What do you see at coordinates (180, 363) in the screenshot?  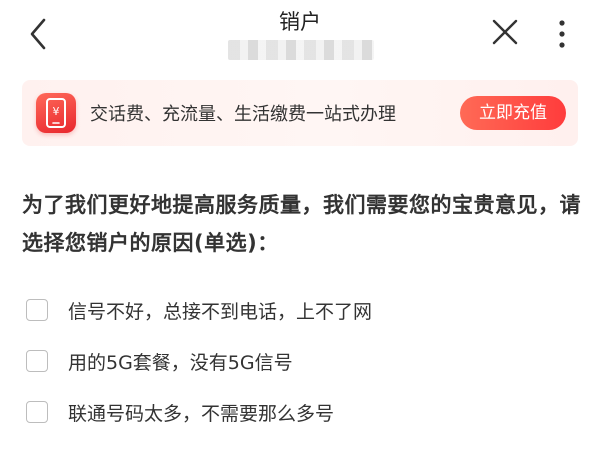 I see `option-label: 用的5G套餐，没有5G信号` at bounding box center [180, 363].